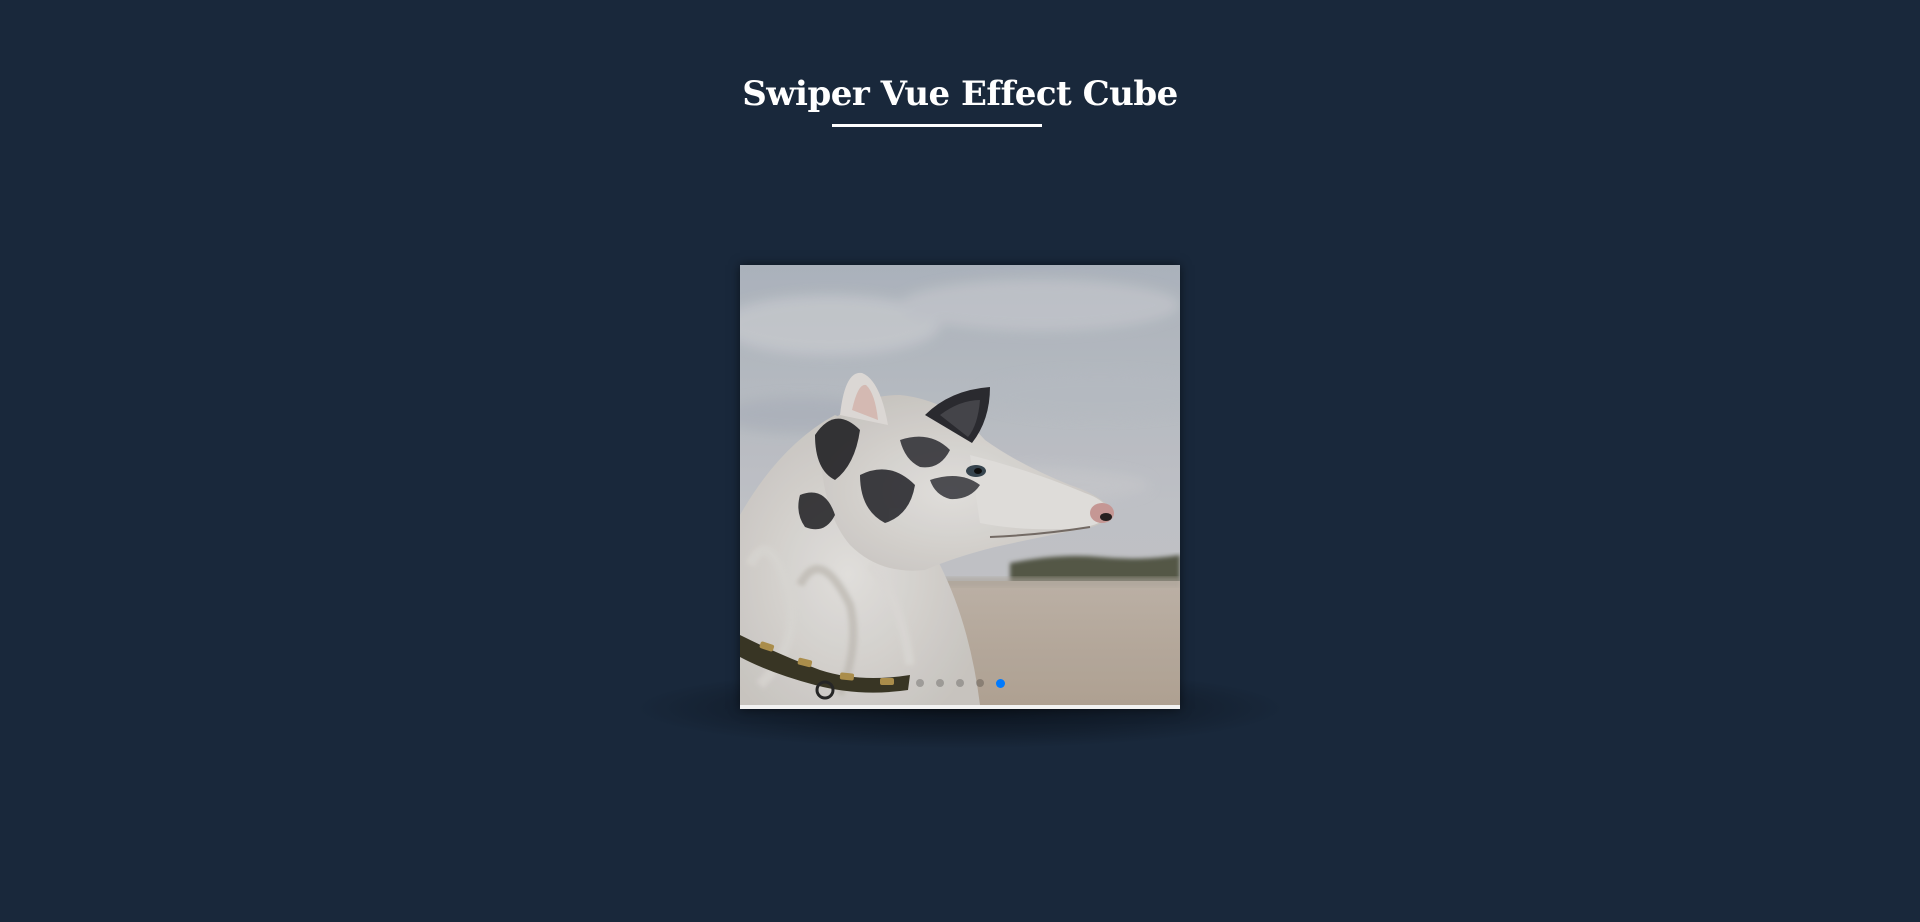 Image resolution: width=1920 pixels, height=922 pixels. Describe the element at coordinates (960, 94) in the screenshot. I see `page-title: Swiper Vue Effect Cube` at that location.